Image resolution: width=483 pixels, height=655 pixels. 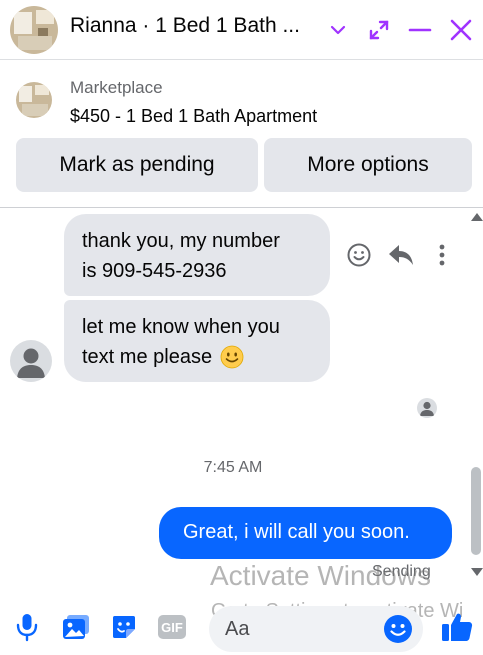 I want to click on message-text: let me know when you, so click(x=181, y=327).